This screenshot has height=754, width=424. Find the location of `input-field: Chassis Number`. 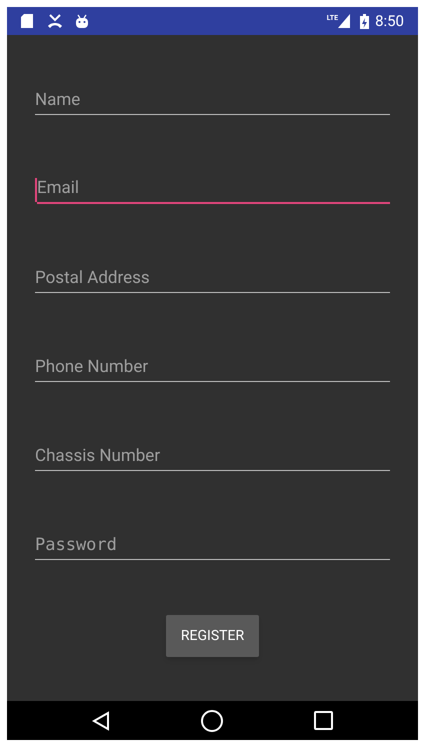

input-field: Chassis Number is located at coordinates (212, 457).